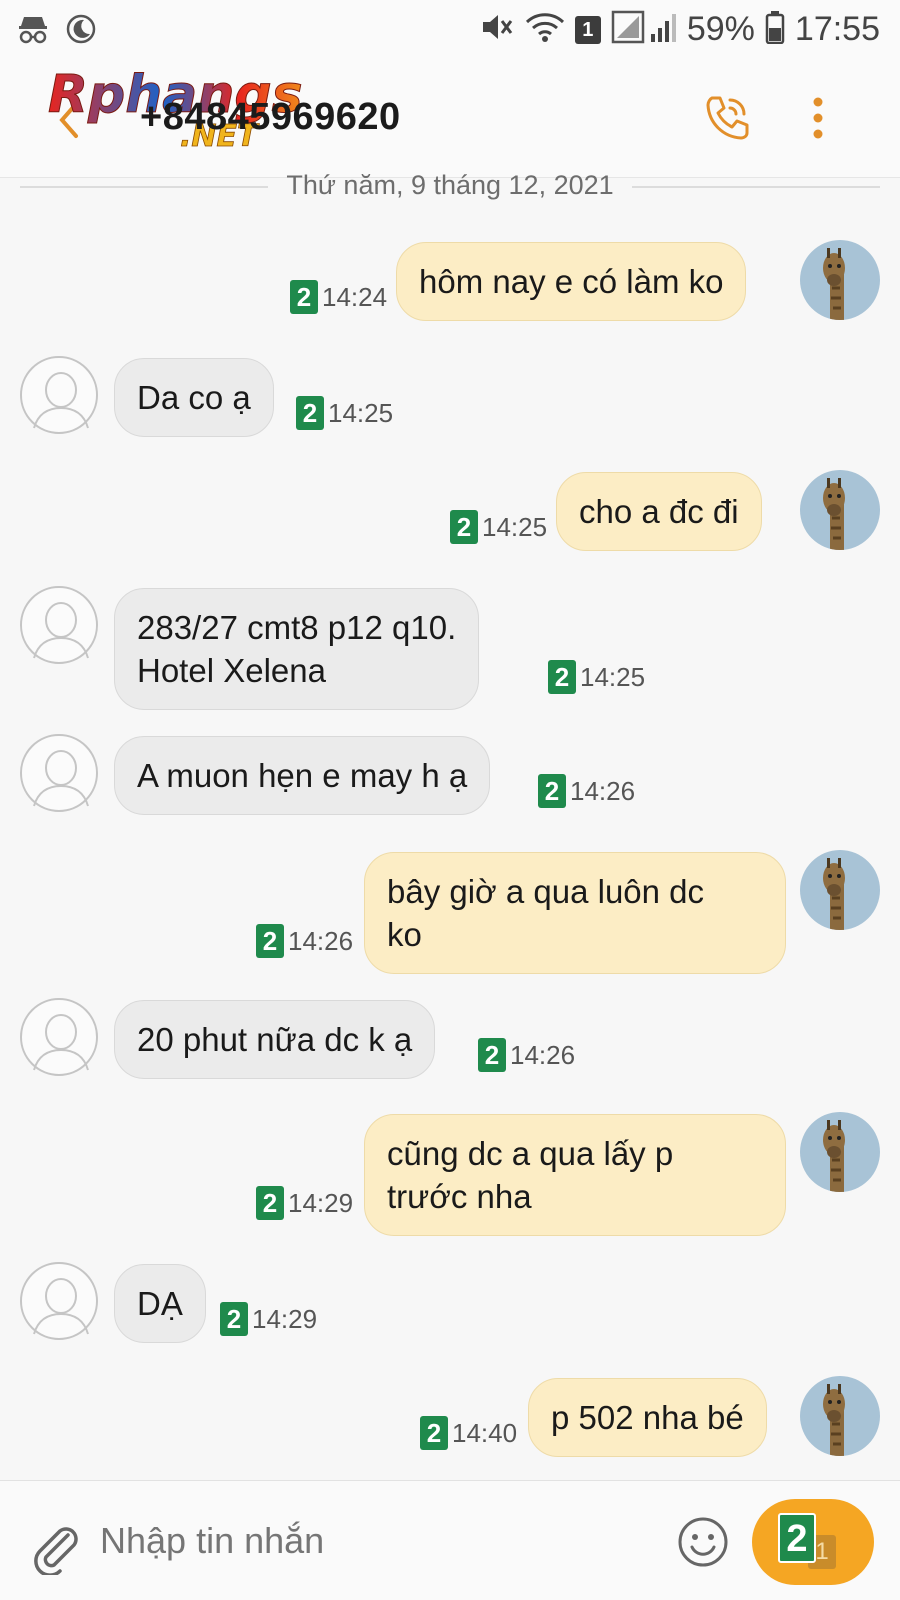 The height and width of the screenshot is (1600, 900). What do you see at coordinates (497, 29) in the screenshot?
I see `mute-icon` at bounding box center [497, 29].